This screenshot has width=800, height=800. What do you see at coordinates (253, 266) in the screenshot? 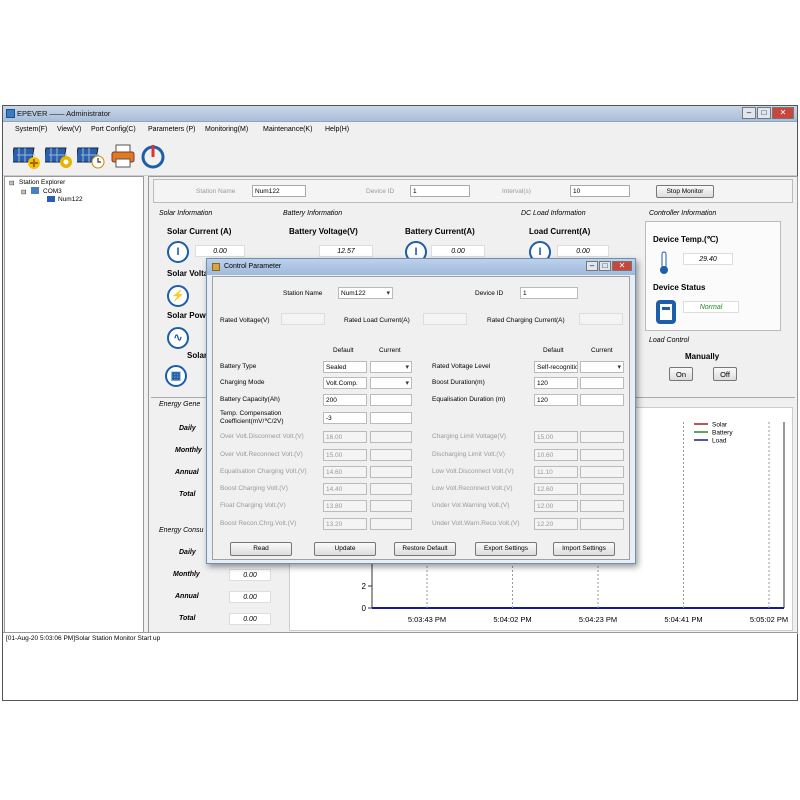
I see `dialog-title: Control Parameter` at bounding box center [253, 266].